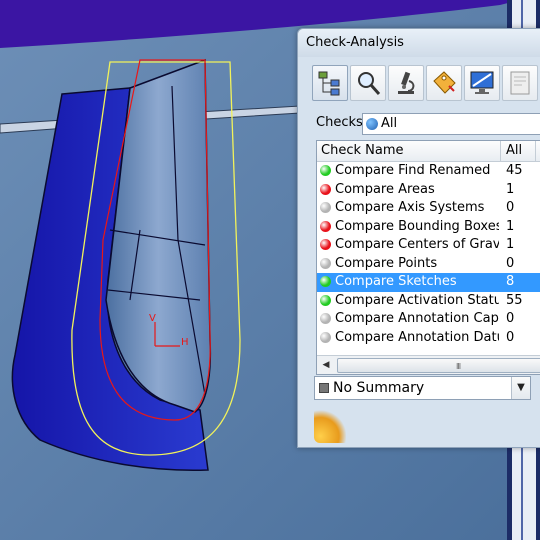 Image resolution: width=540 pixels, height=540 pixels. Describe the element at coordinates (510, 281) in the screenshot. I see `check-count: 8` at that location.